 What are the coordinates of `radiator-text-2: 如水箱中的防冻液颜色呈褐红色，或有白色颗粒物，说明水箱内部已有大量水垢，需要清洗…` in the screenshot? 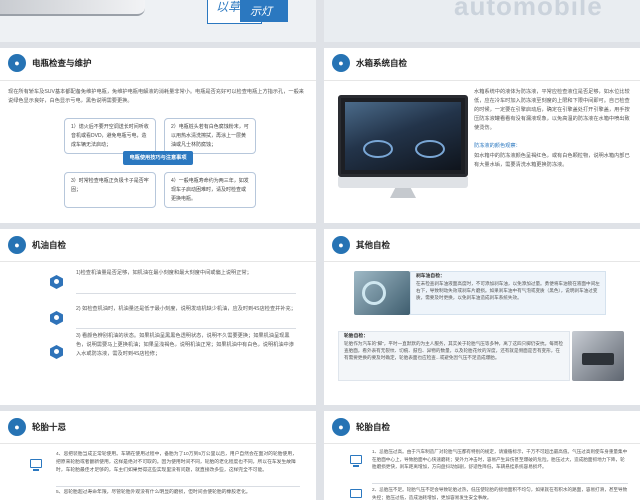 It's located at (552, 160).